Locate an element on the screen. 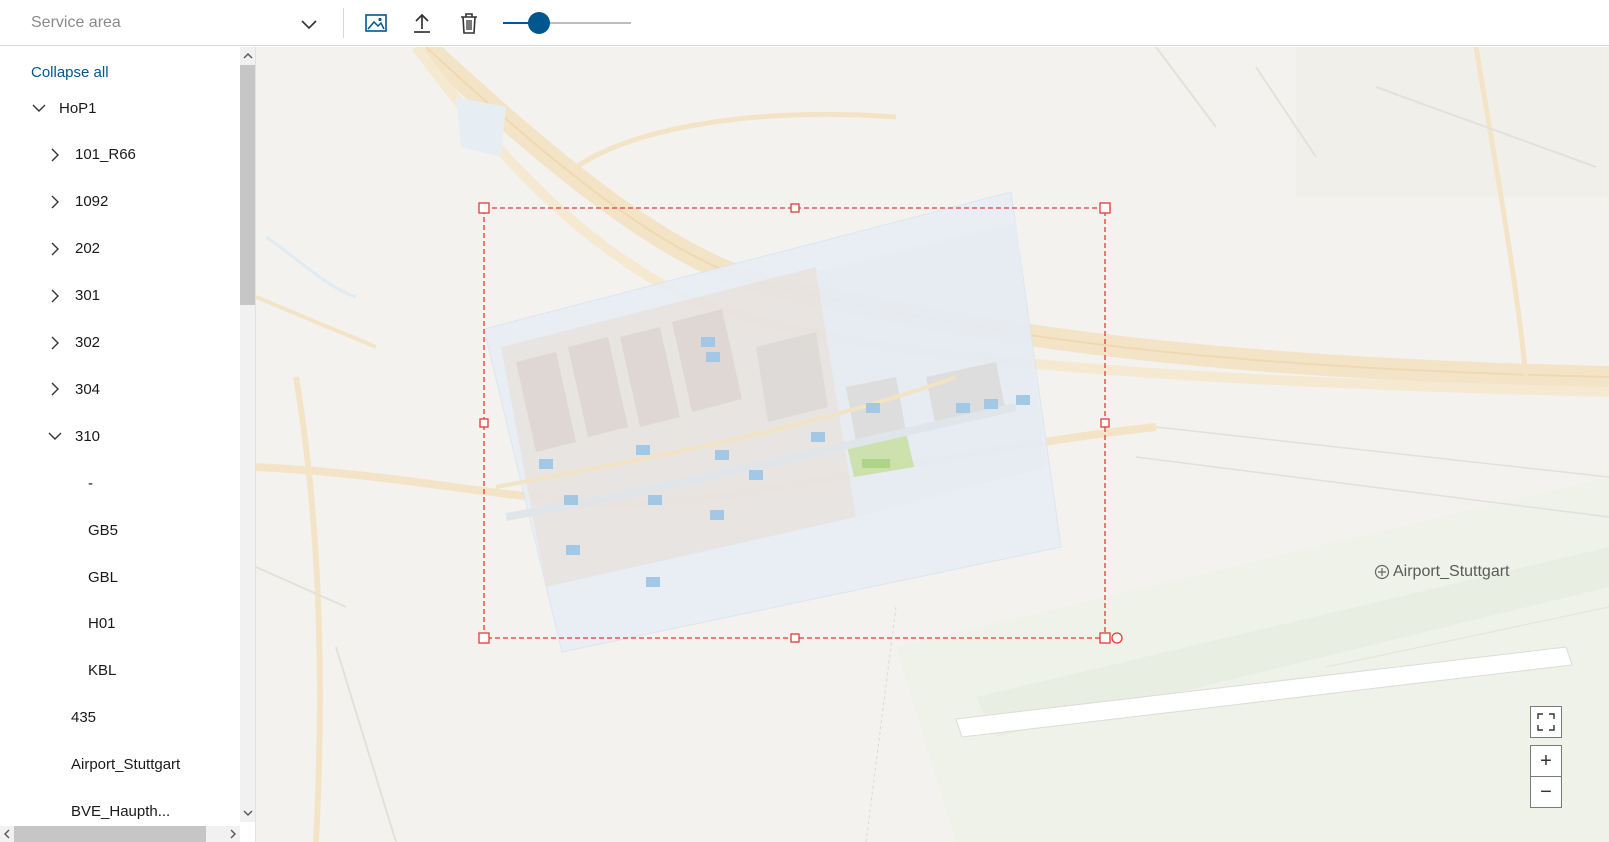  tree-item: 301 is located at coordinates (73, 296).